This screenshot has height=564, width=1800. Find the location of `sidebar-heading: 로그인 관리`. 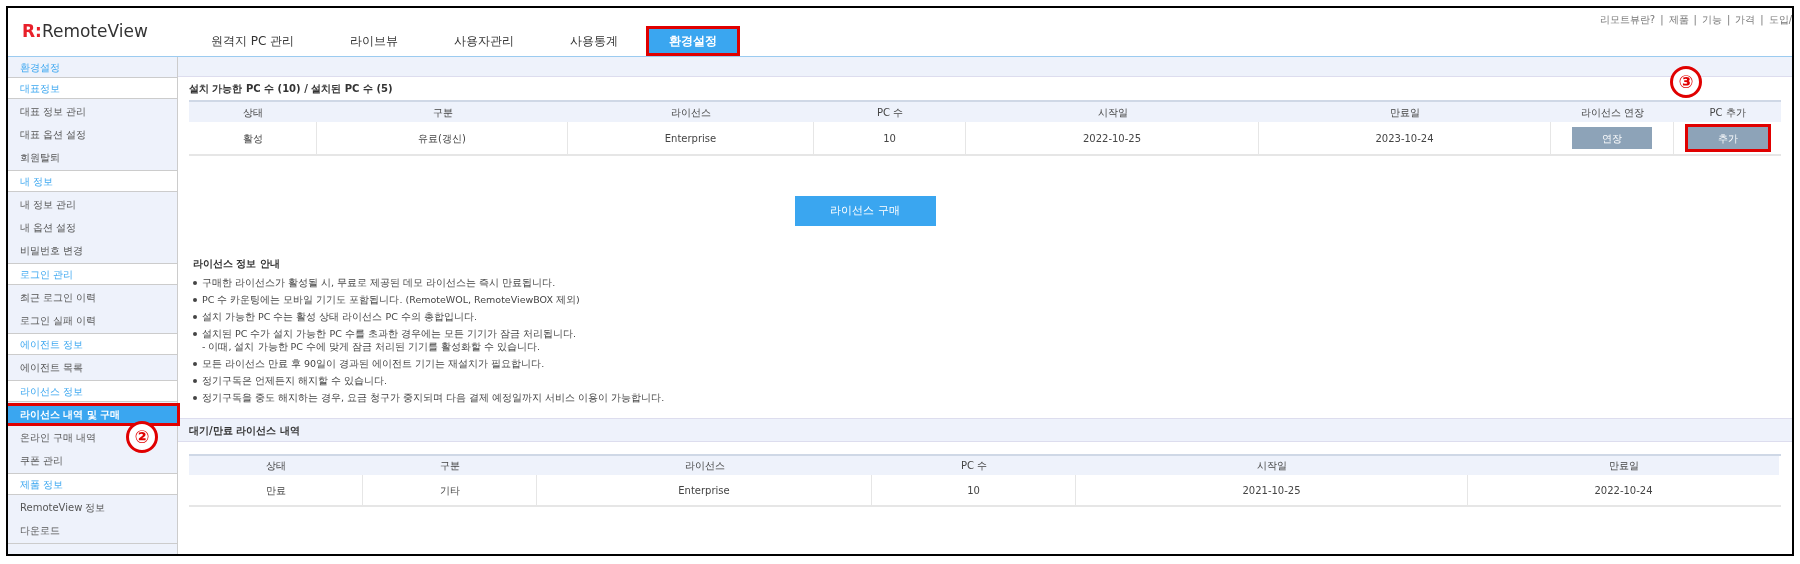

sidebar-heading: 로그인 관리 is located at coordinates (92, 274).